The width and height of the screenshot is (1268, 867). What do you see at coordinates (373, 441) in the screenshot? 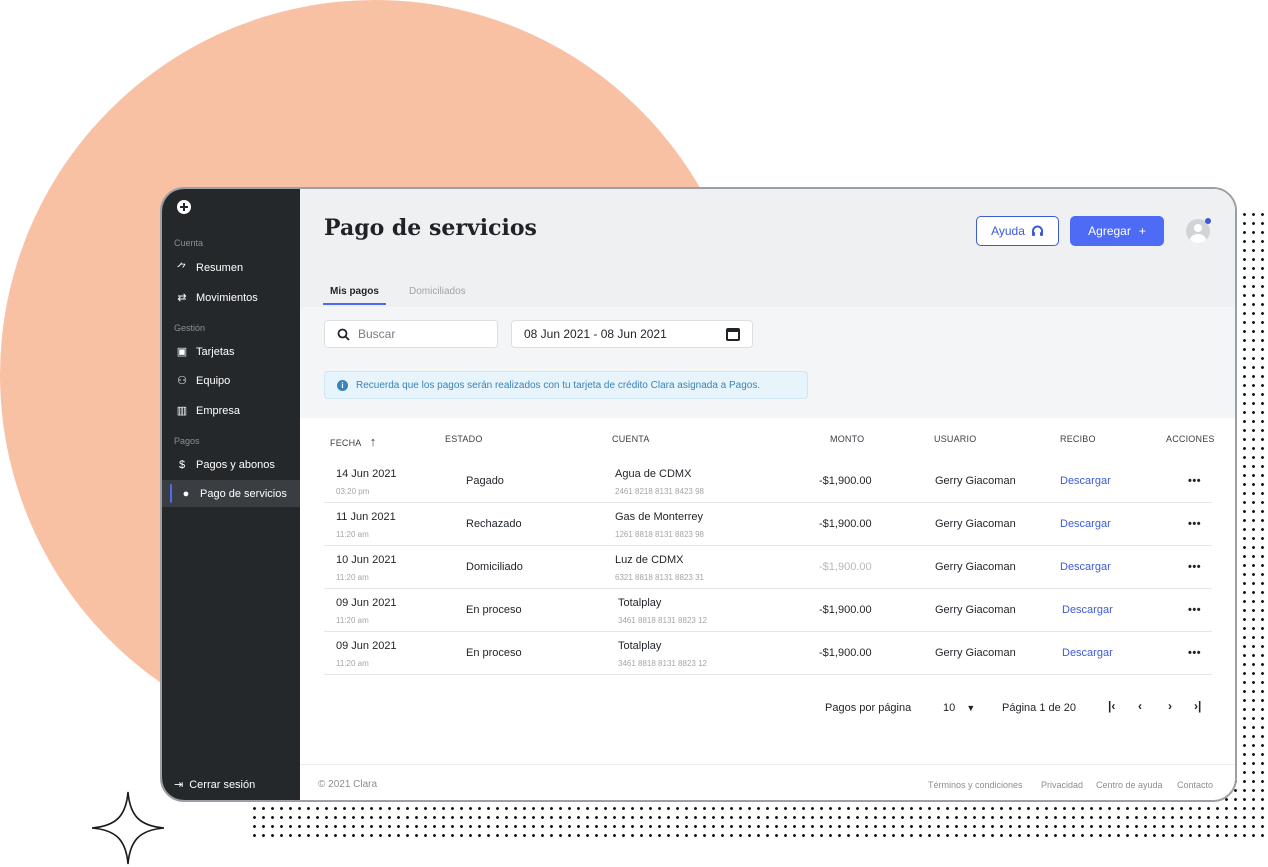
I see `sort-up-icon: ↑` at bounding box center [373, 441].